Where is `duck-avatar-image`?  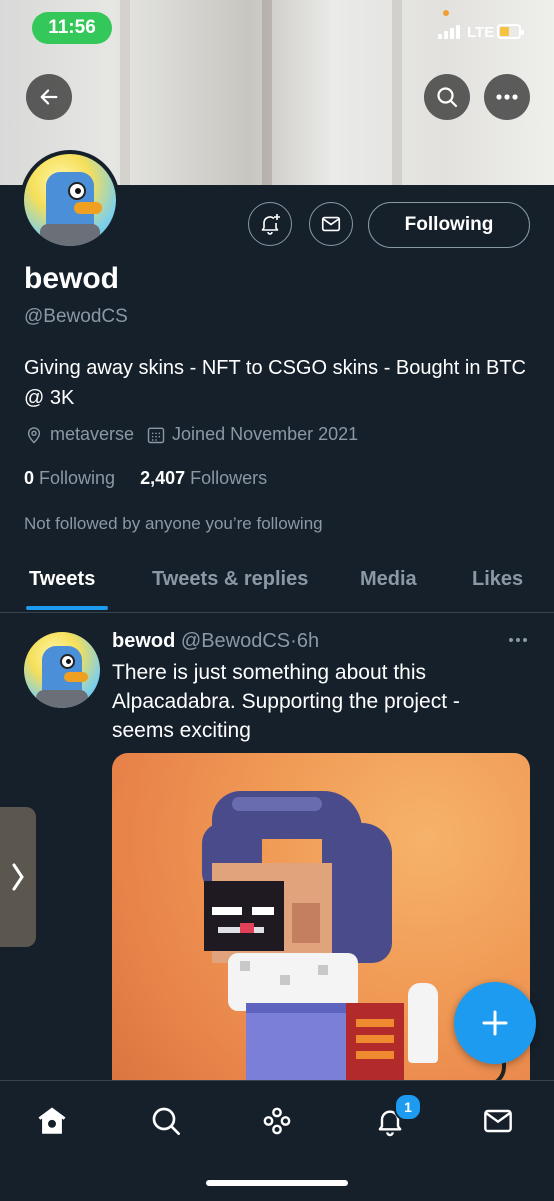 duck-avatar-image is located at coordinates (70, 200).